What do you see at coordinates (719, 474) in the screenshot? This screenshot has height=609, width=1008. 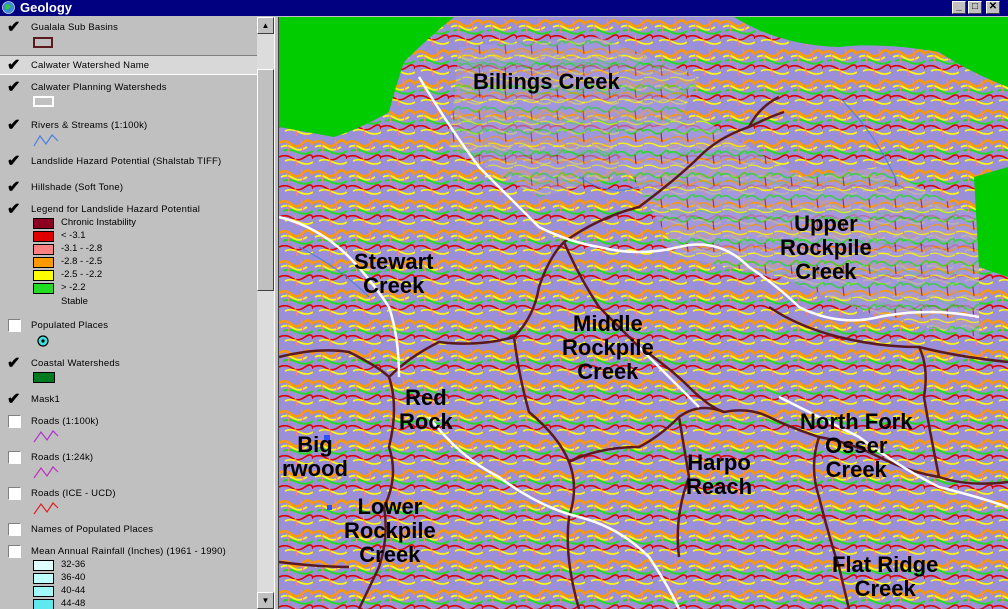 I see `map-label-harpo-reach: Harpo Reach` at bounding box center [719, 474].